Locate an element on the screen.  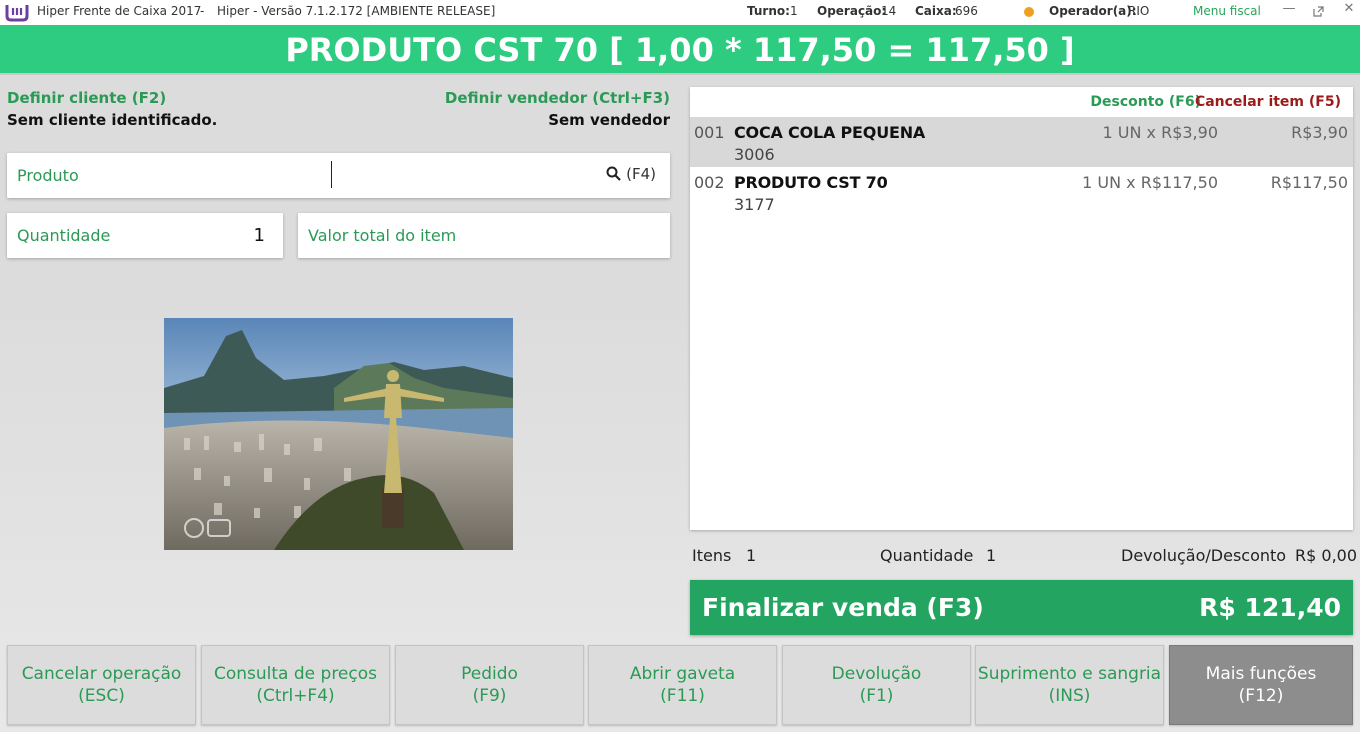
quantity-label: Quantidade is located at coordinates (64, 235).